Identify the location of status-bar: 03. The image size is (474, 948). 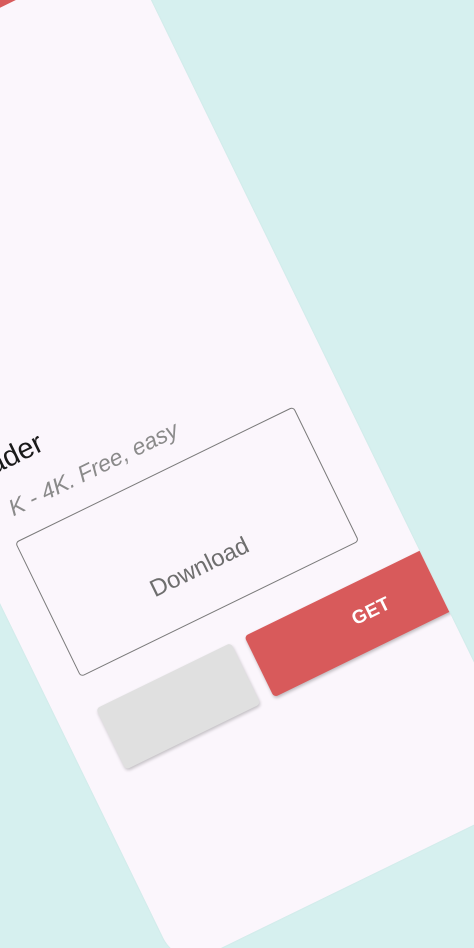
(62, 61).